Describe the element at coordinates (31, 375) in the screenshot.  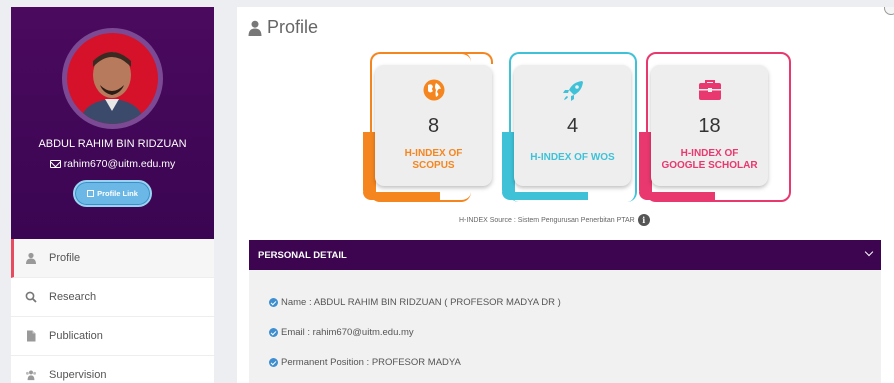
I see `users-icon` at that location.